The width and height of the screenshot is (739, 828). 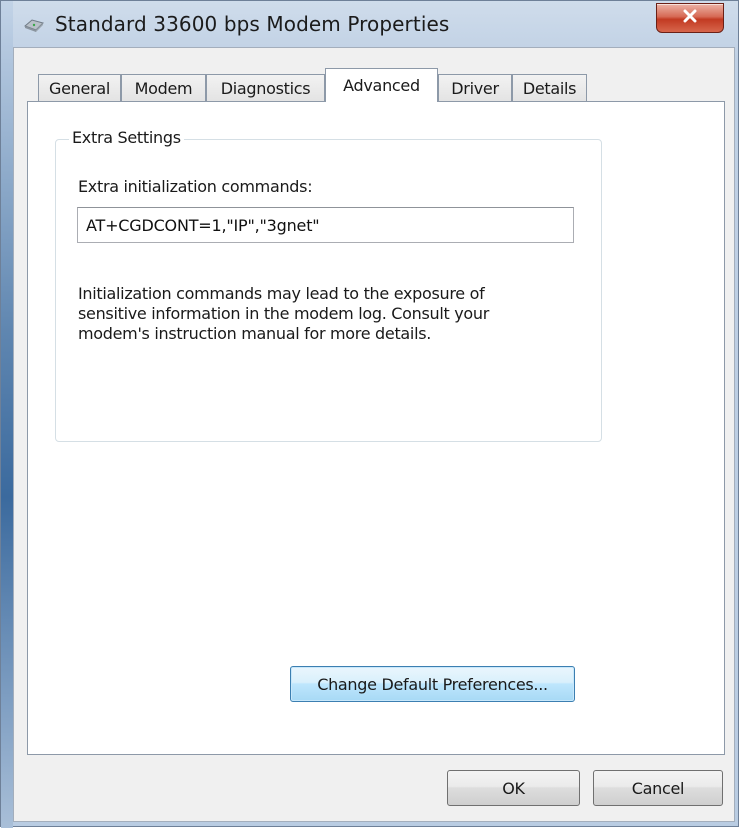 What do you see at coordinates (195, 186) in the screenshot?
I see `extra-init-commands-label: Extra initialization commands:` at bounding box center [195, 186].